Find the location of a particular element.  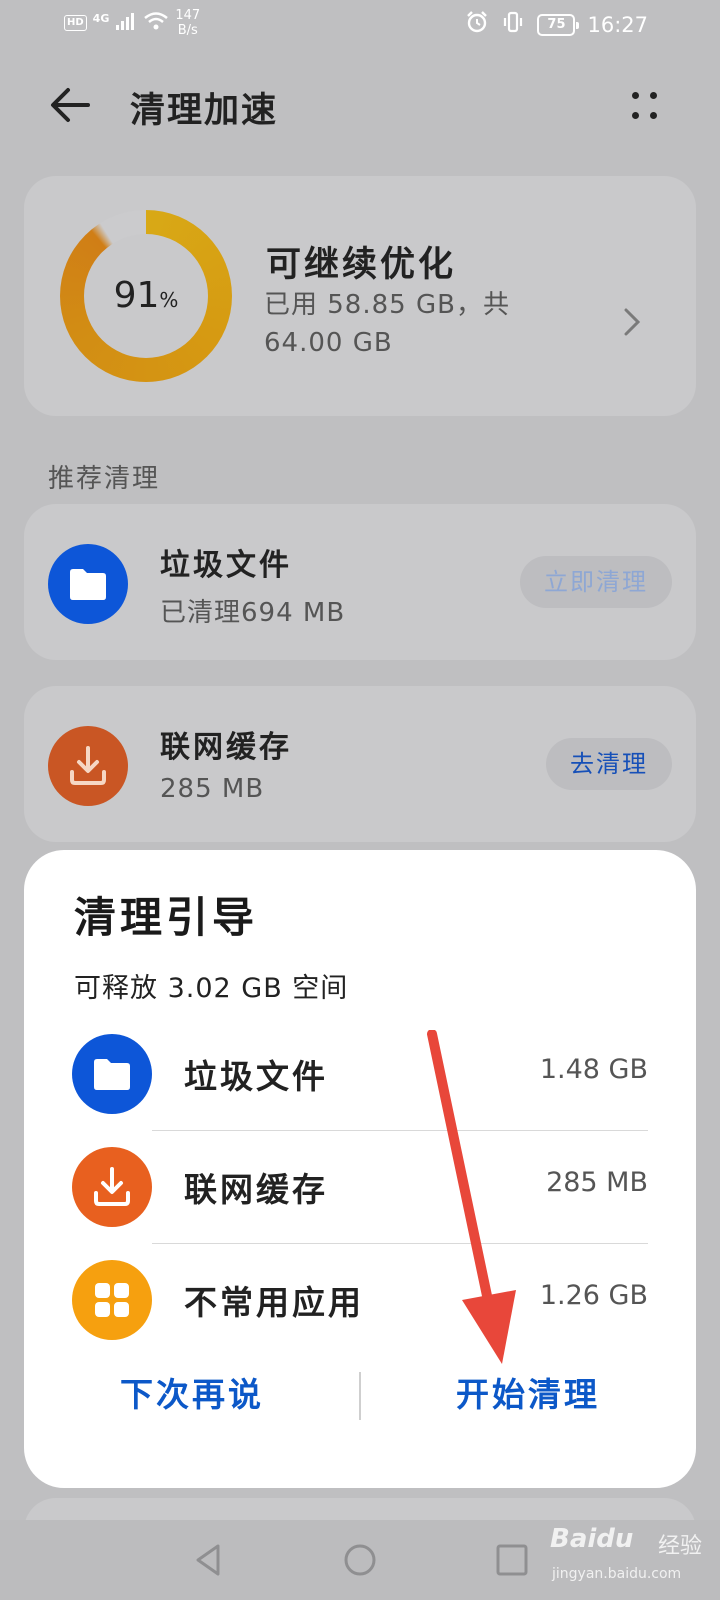

back-button is located at coordinates (71, 105).